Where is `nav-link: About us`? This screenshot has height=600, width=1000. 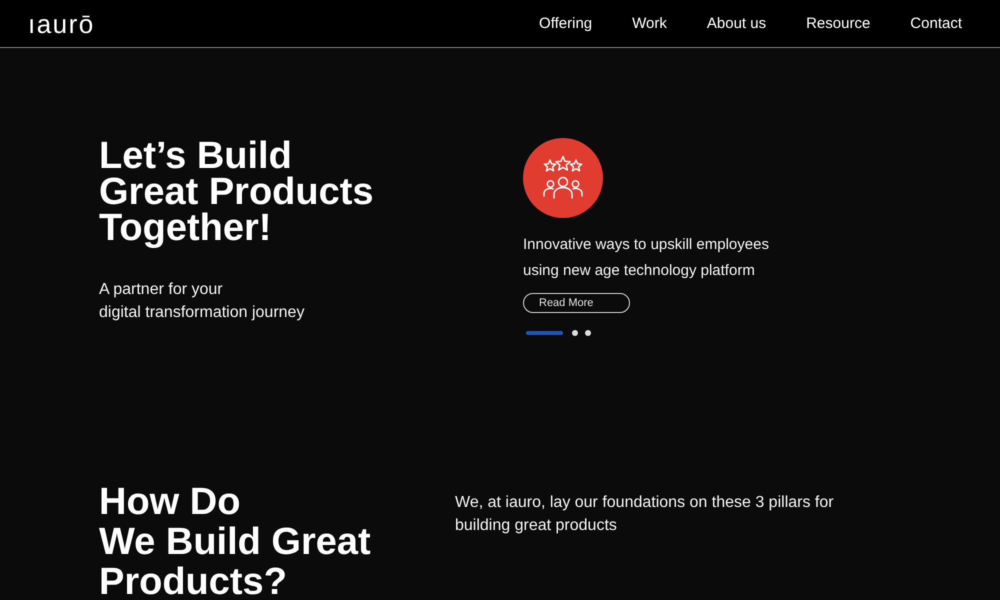
nav-link: About us is located at coordinates (736, 23).